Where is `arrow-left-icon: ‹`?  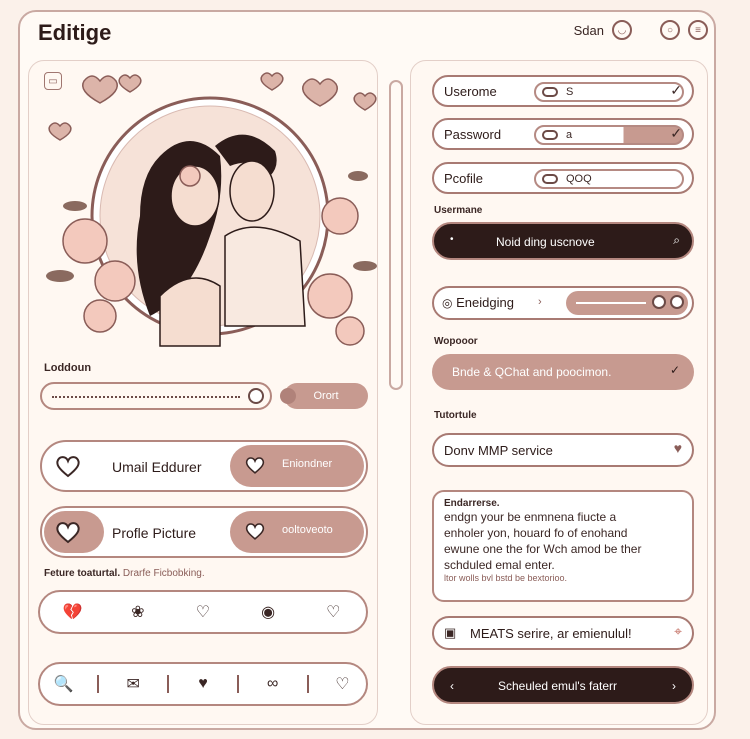 arrow-left-icon: ‹ is located at coordinates (452, 686).